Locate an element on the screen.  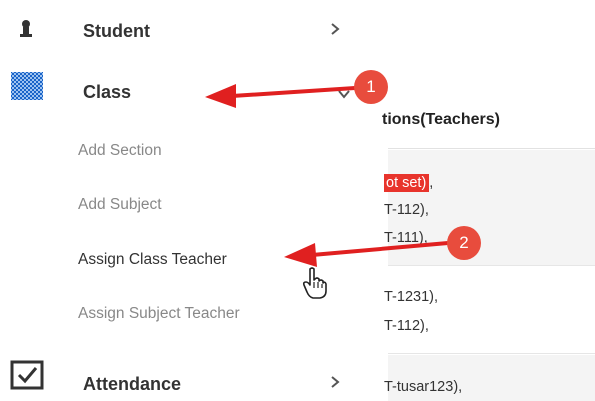
submenu-assign-subject-teacher: Assign Subject Teacher is located at coordinates (159, 314).